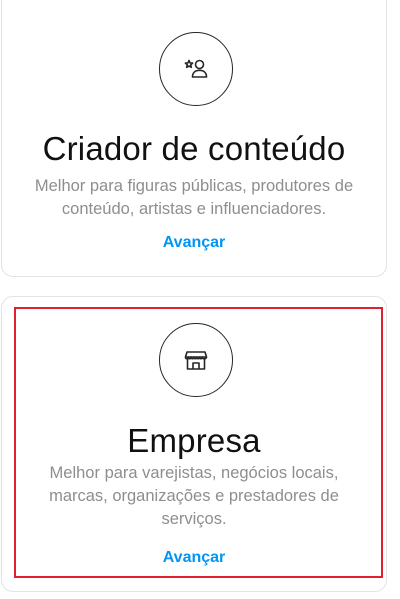 The width and height of the screenshot is (400, 599). Describe the element at coordinates (194, 519) in the screenshot. I see `description-line: serviços.` at that location.